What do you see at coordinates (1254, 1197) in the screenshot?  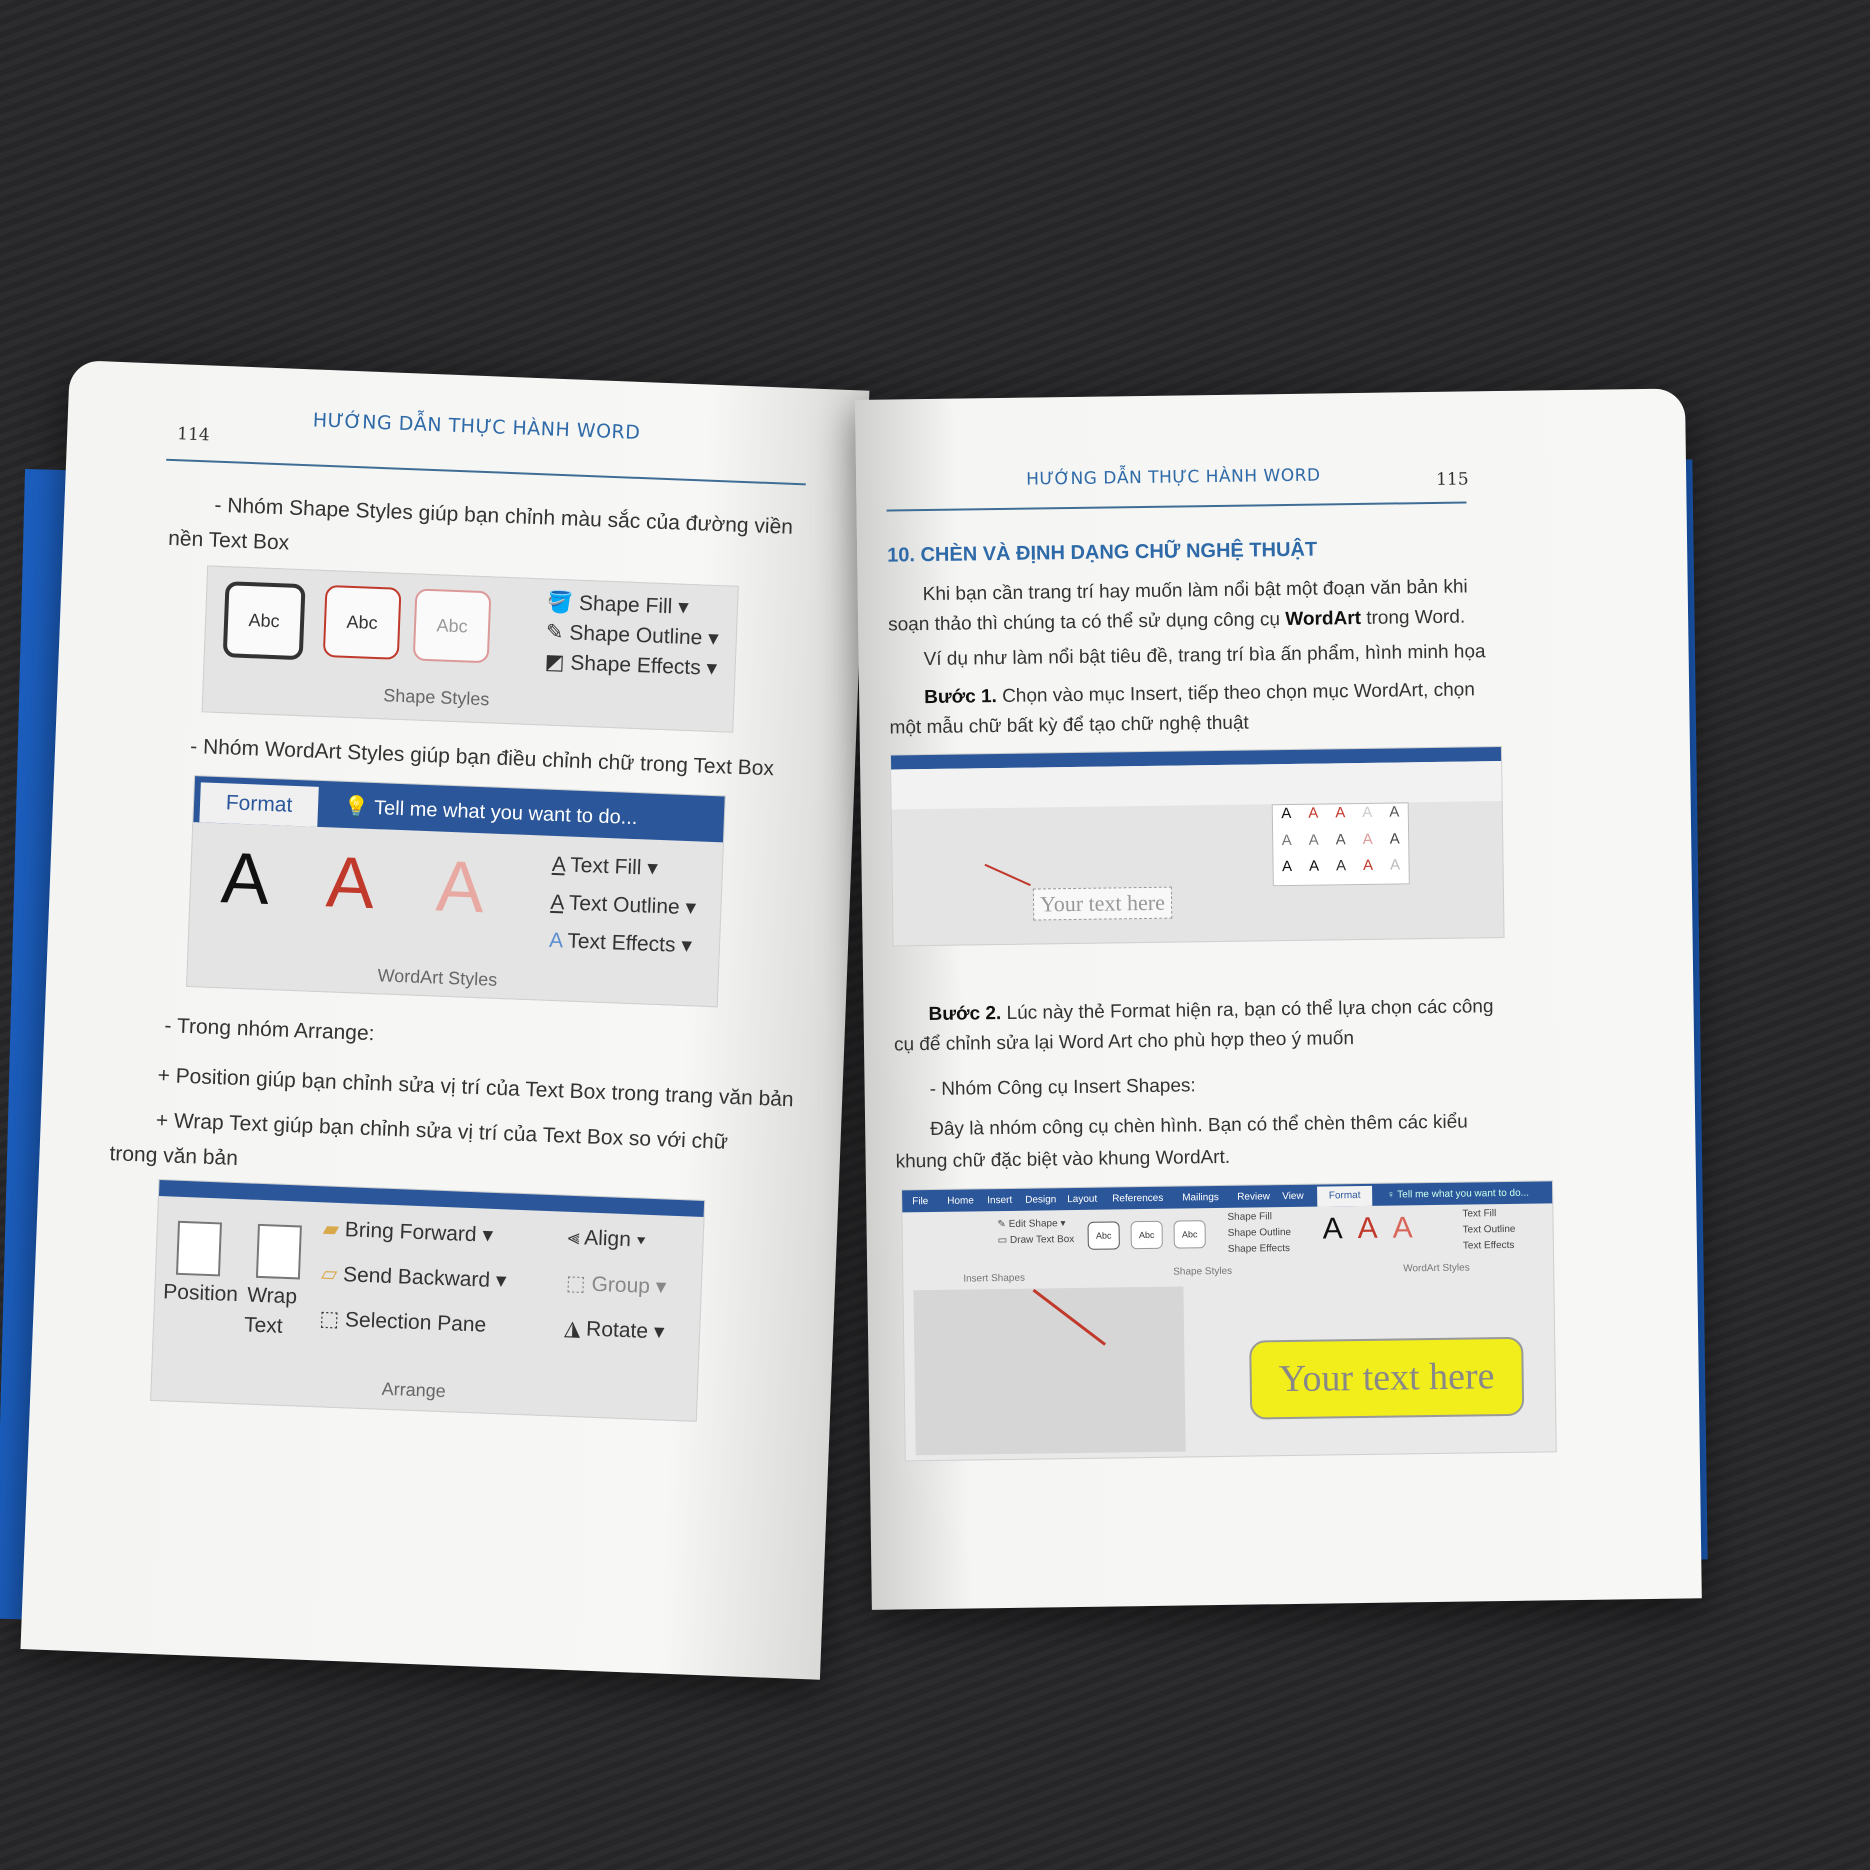 I see `tab-review: Review` at bounding box center [1254, 1197].